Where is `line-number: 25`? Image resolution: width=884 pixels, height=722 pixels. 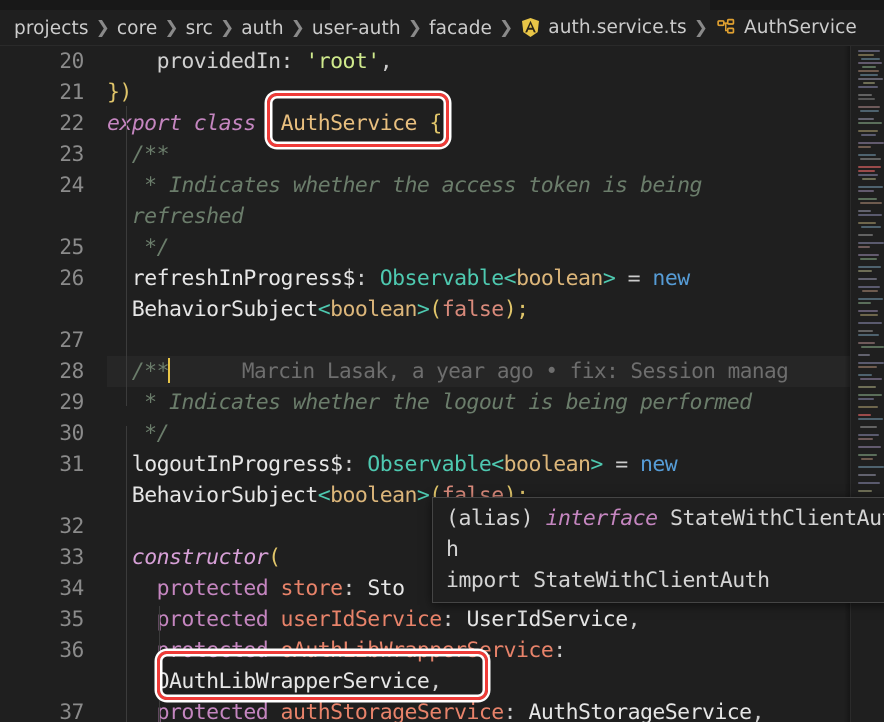 line-number: 25 is located at coordinates (71, 247).